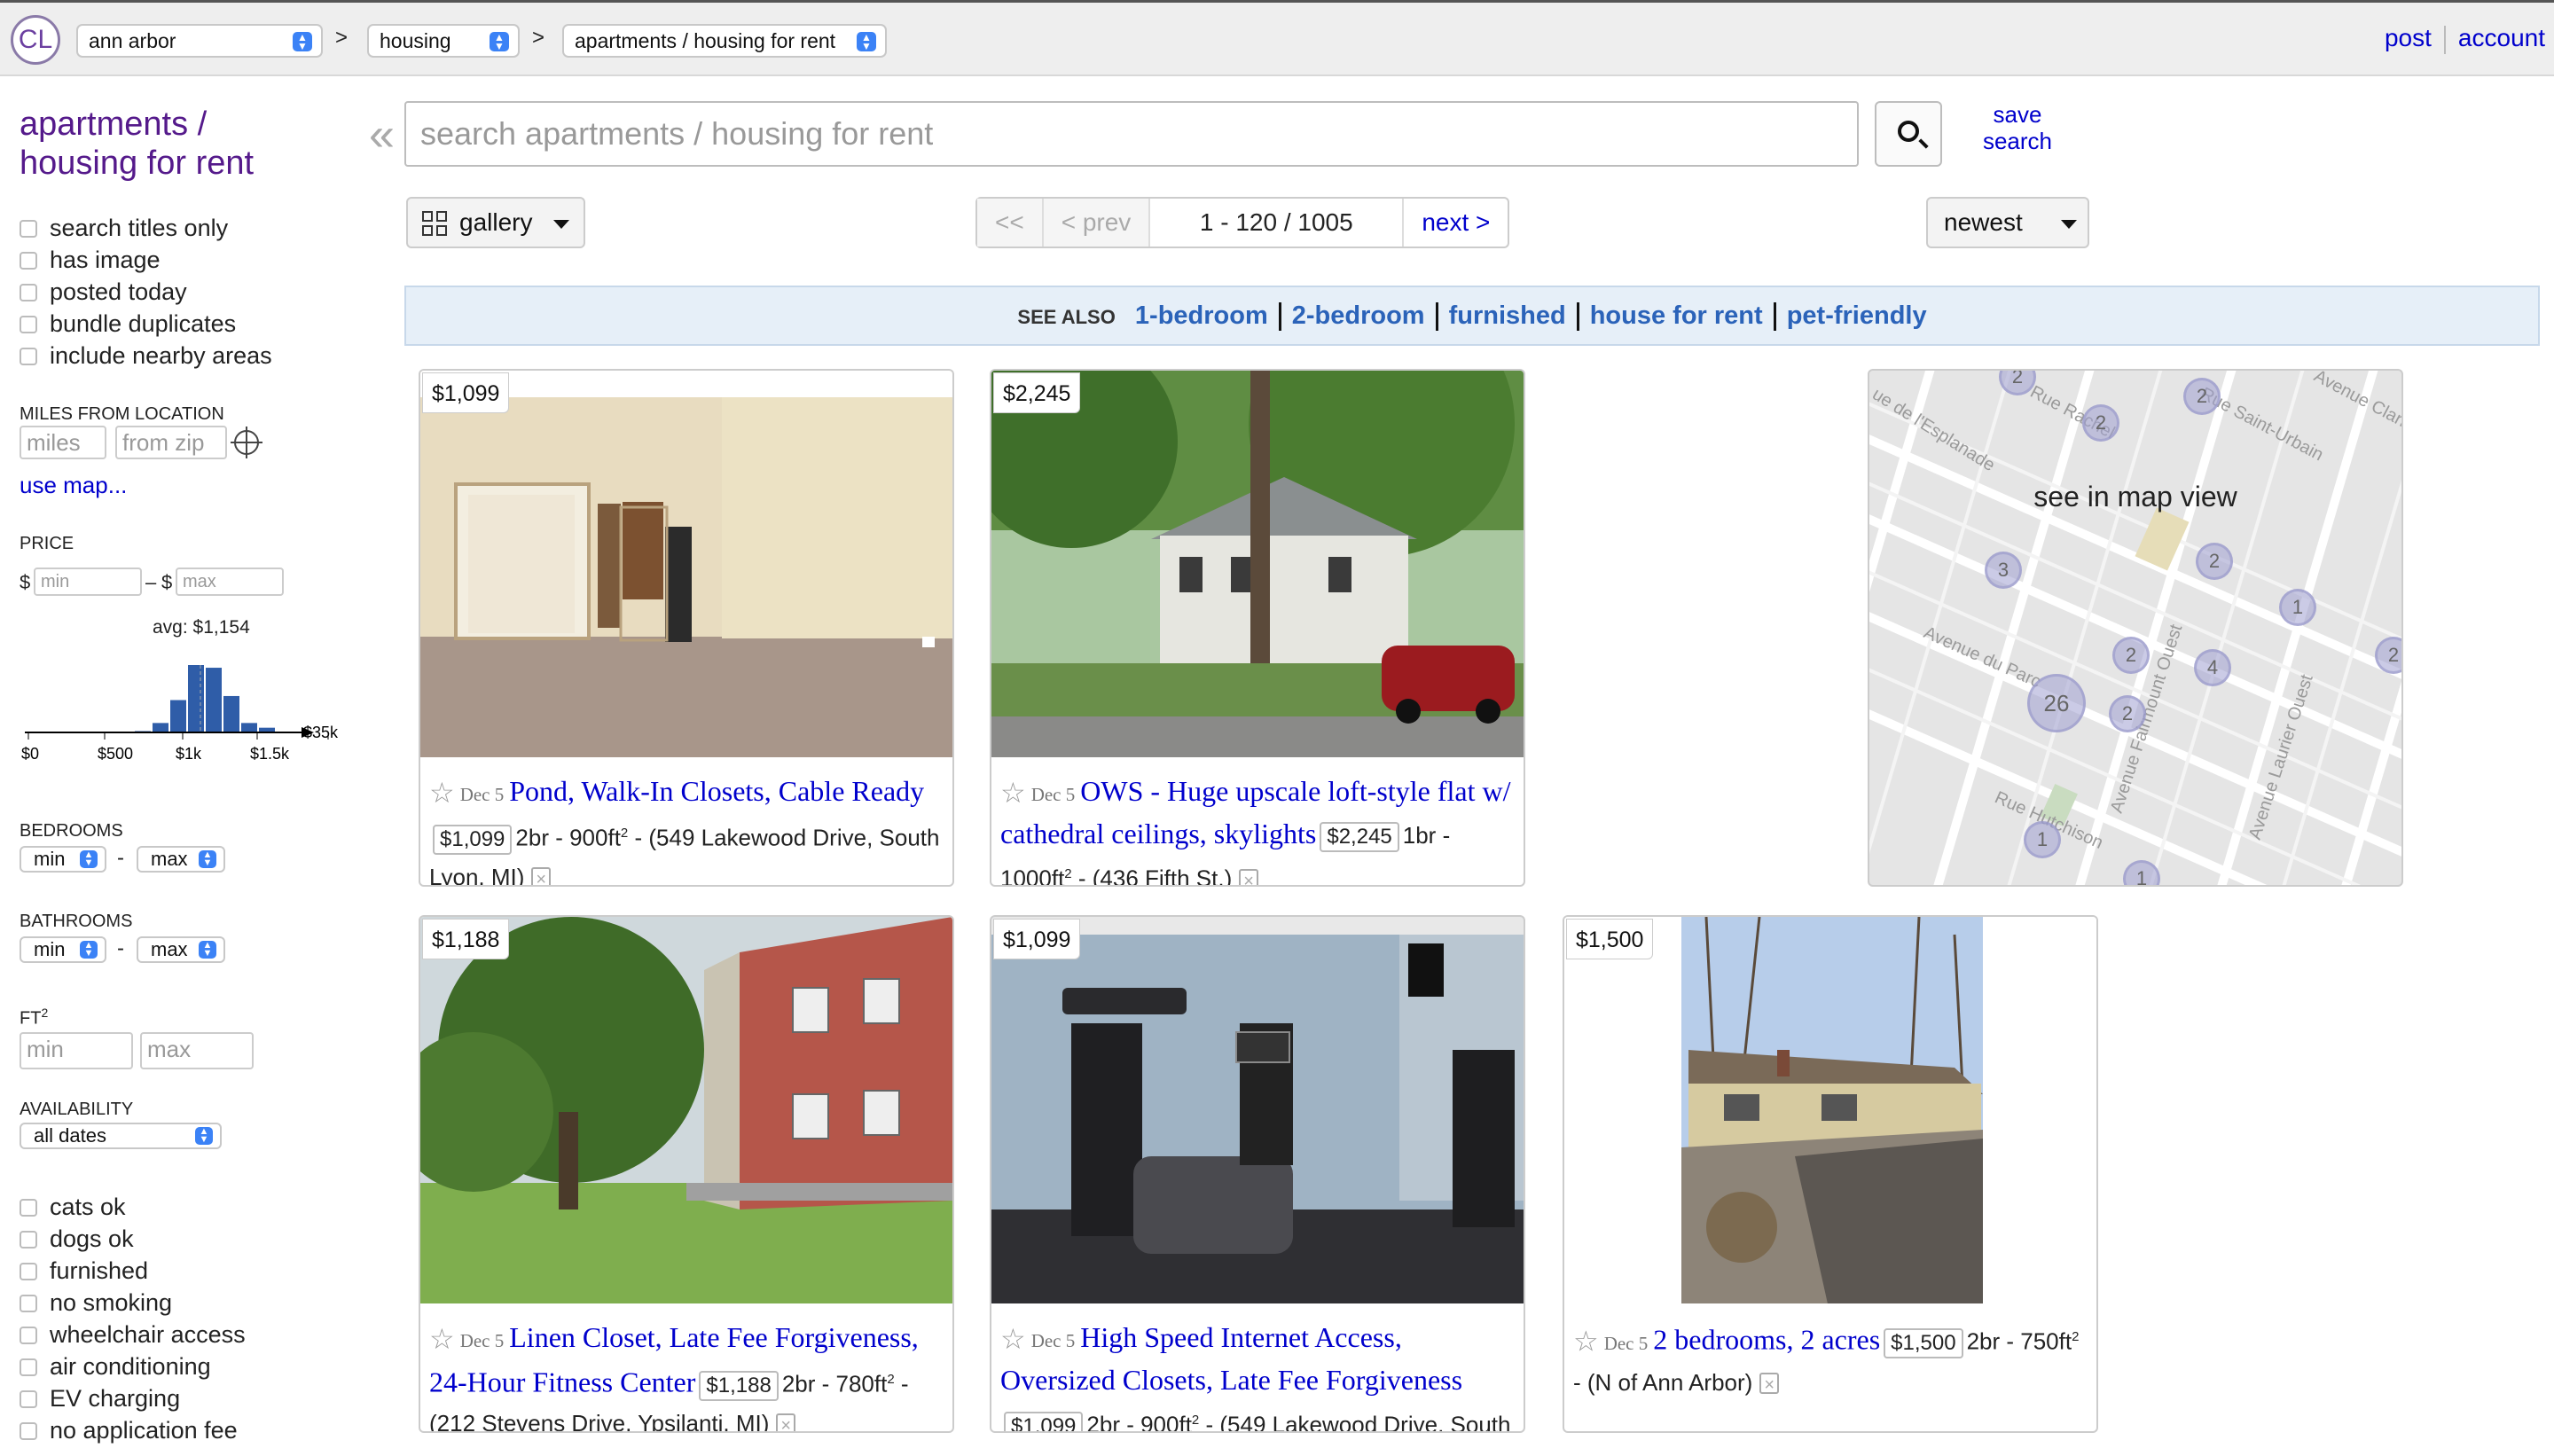 This screenshot has height=1456, width=2554. Describe the element at coordinates (124, 228) in the screenshot. I see `filter-search-titles-only: search titles only` at that location.